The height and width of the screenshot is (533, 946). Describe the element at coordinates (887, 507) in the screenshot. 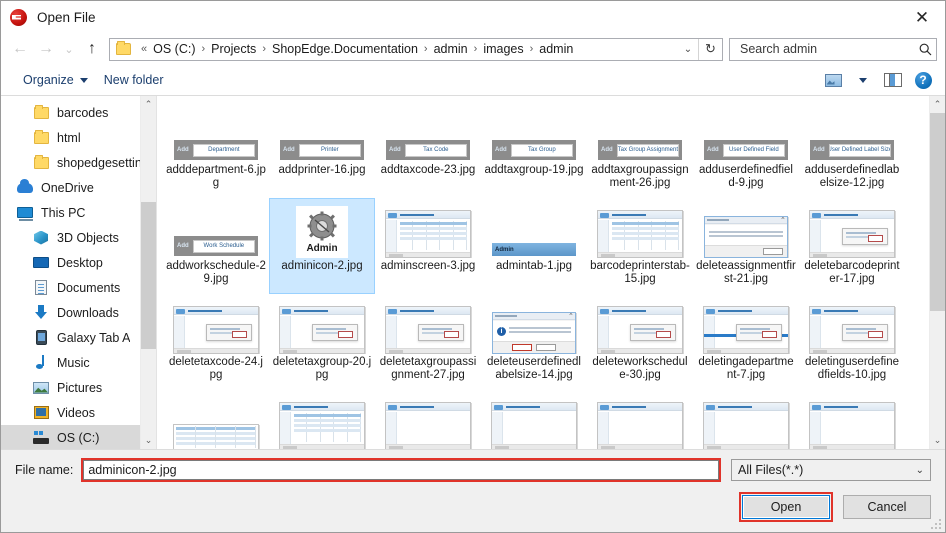

I see `cancel-button: Cancel` at that location.